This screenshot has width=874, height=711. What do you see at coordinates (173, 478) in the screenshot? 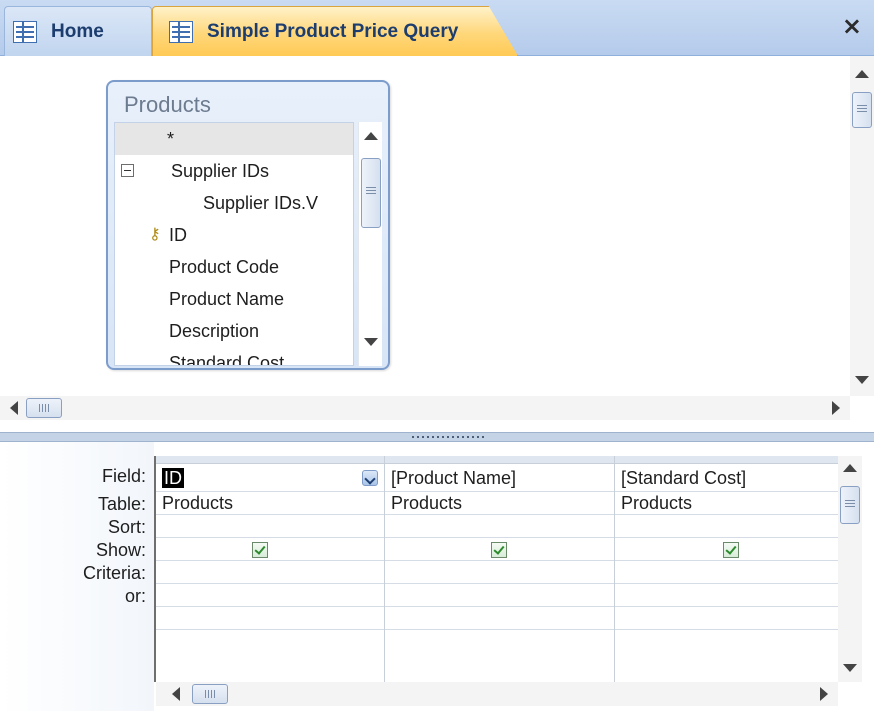
I see `field-cell-value: ID` at bounding box center [173, 478].